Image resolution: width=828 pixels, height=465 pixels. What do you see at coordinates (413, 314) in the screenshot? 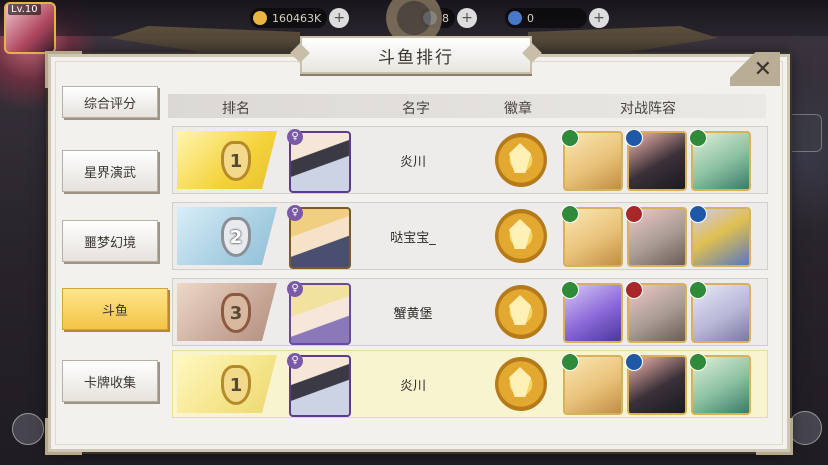
I see `player-name: 蟹黄堡` at bounding box center [413, 314].